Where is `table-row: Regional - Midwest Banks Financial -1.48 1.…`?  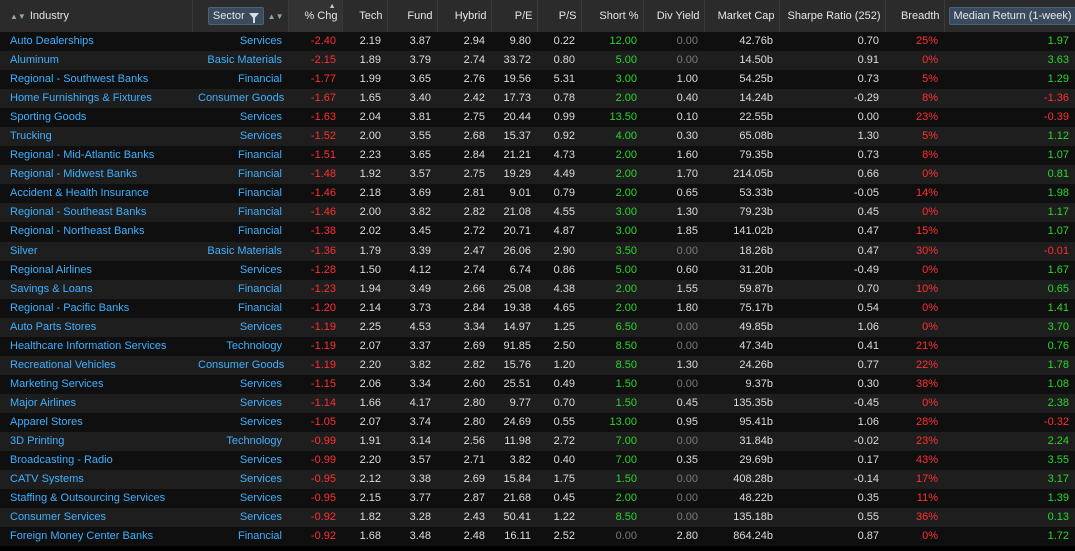
table-row: Regional - Midwest Banks Financial -1.48 1.… is located at coordinates (537, 175).